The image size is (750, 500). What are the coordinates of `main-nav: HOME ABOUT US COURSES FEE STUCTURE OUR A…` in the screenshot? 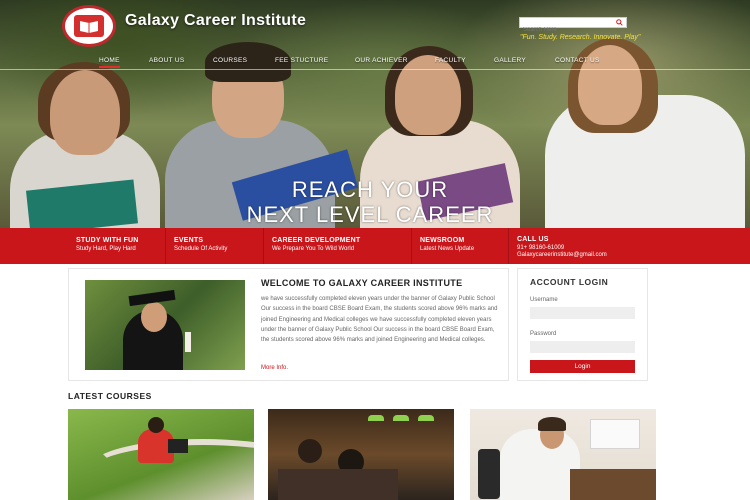 It's located at (375, 63).